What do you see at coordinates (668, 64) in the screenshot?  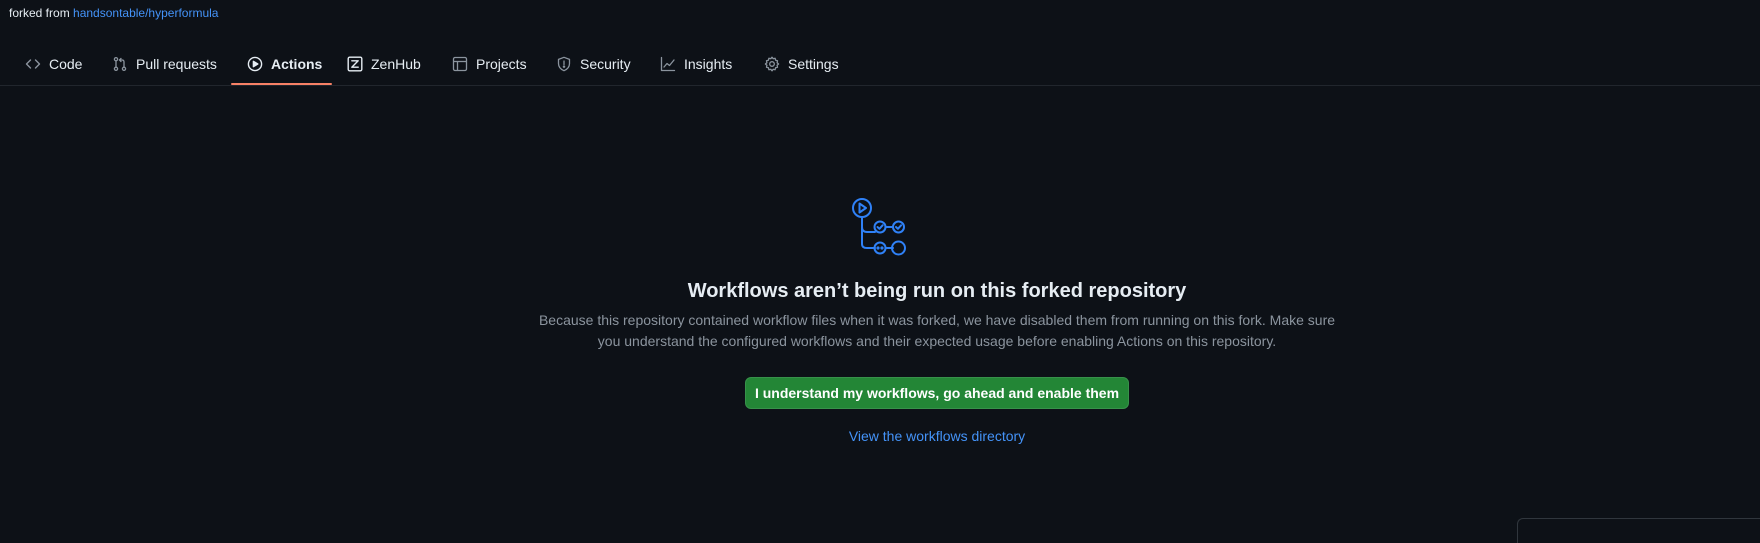 I see `graph-icon` at bounding box center [668, 64].